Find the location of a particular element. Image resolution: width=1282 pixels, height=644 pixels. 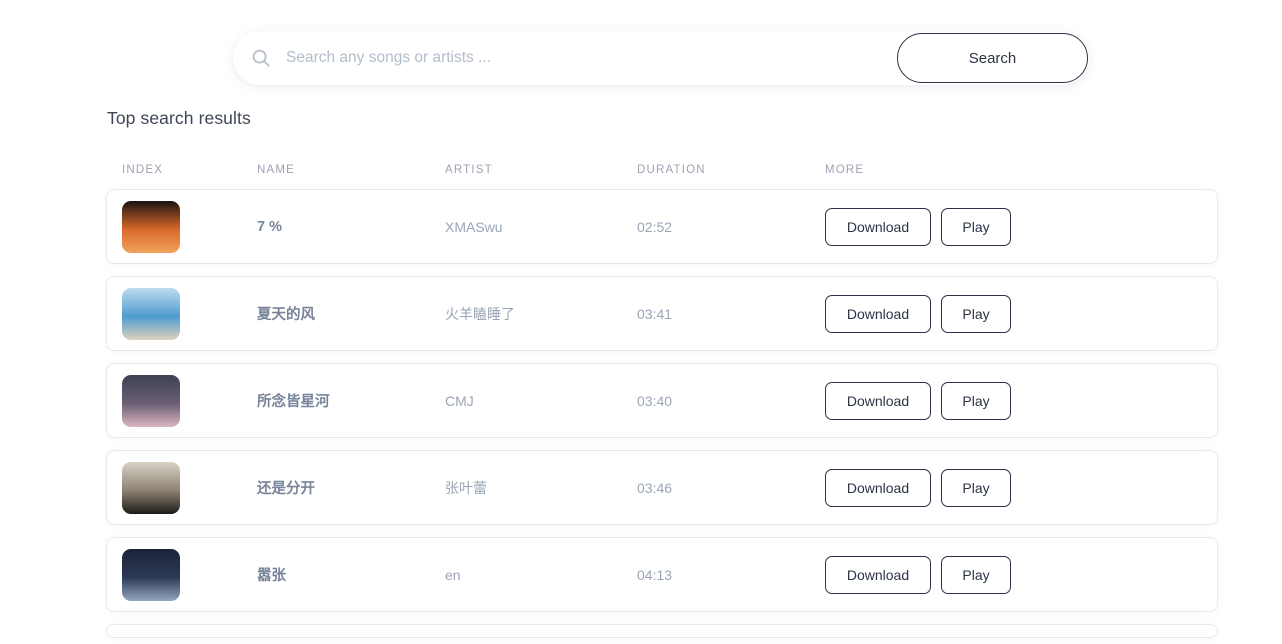

table-row: 还是分开 张叶蕾 03:46 Download Play is located at coordinates (662, 487).